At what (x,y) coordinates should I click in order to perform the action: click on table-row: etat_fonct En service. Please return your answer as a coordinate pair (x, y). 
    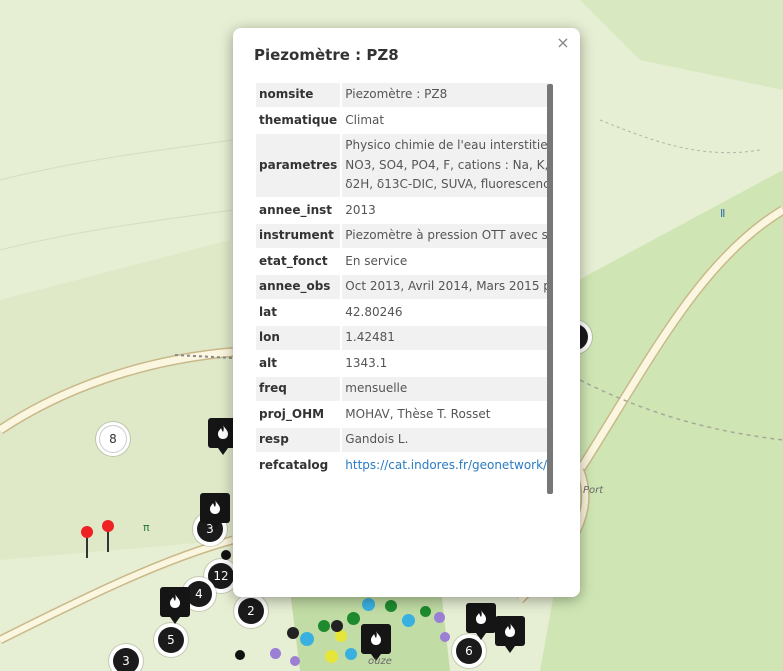
    Looking at the image, I should click on (404, 262).